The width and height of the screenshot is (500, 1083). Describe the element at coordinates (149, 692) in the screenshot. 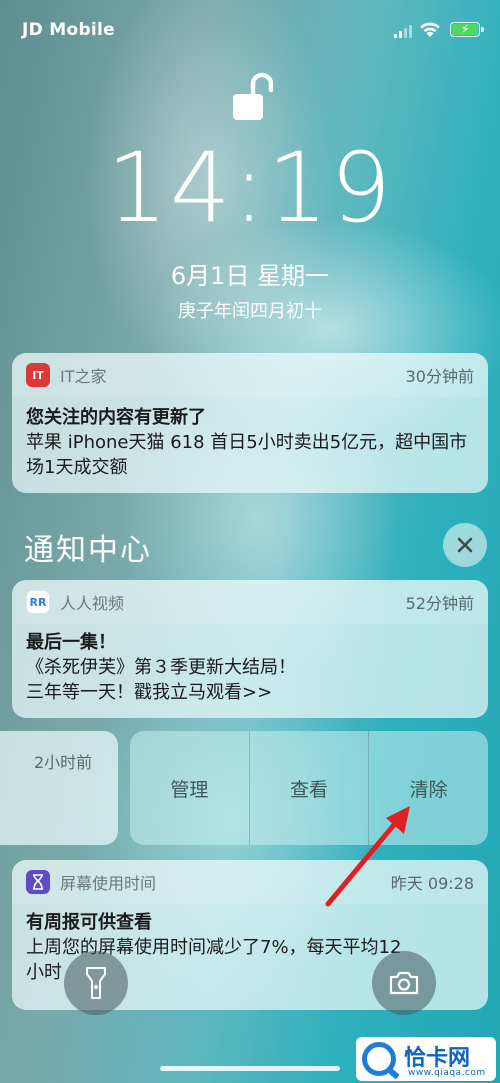

I see `notification-body-line: 三年等一天！戳我立马观看>>` at that location.